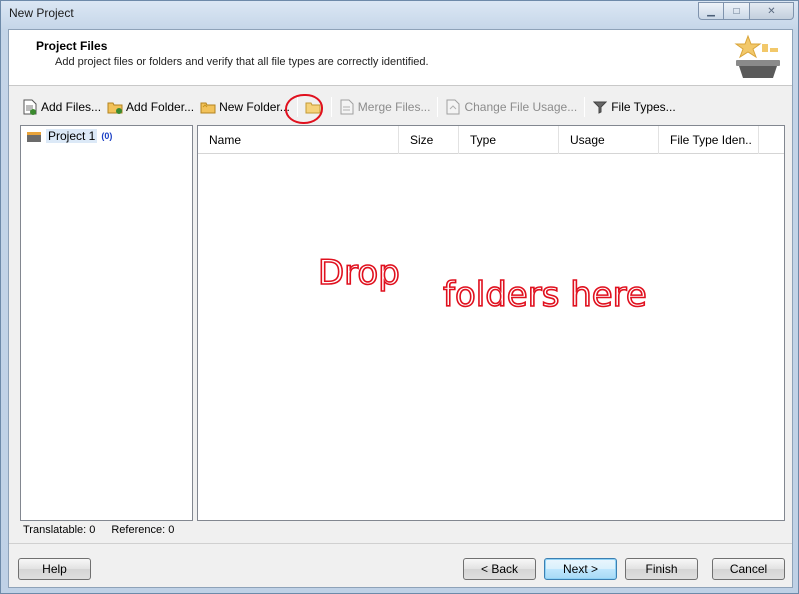  I want to click on minimize-button: ▁, so click(711, 11).